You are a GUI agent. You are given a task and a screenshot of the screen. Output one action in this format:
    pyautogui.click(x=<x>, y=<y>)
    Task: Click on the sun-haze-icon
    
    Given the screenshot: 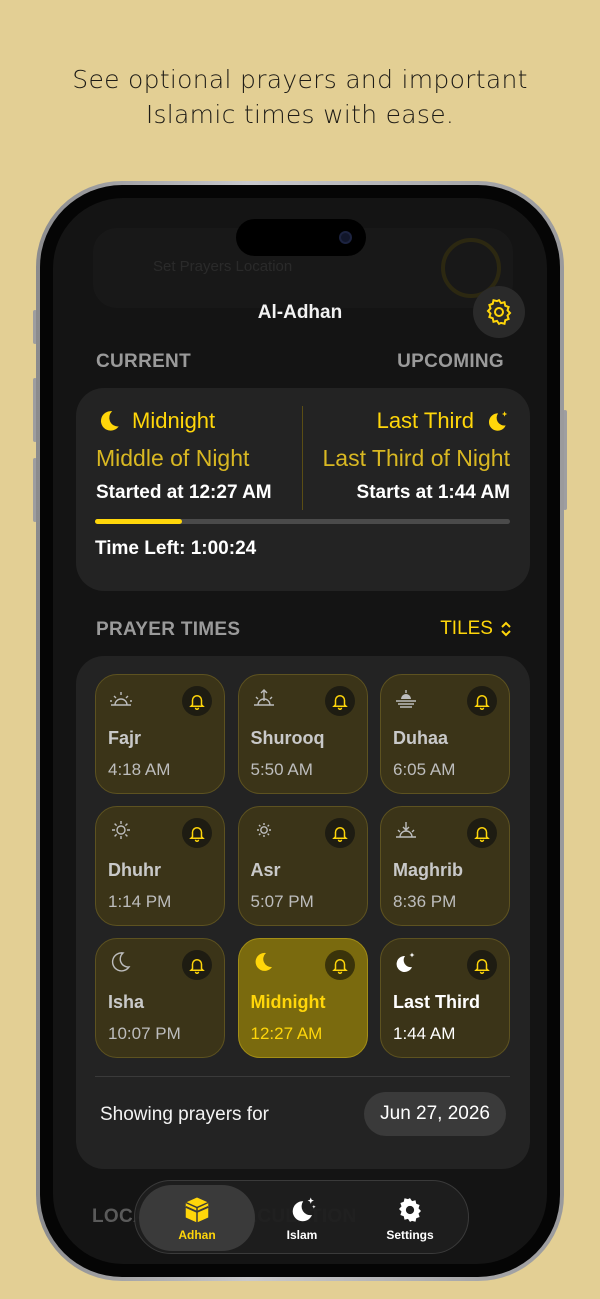 What is the action you would take?
    pyautogui.click(x=406, y=698)
    